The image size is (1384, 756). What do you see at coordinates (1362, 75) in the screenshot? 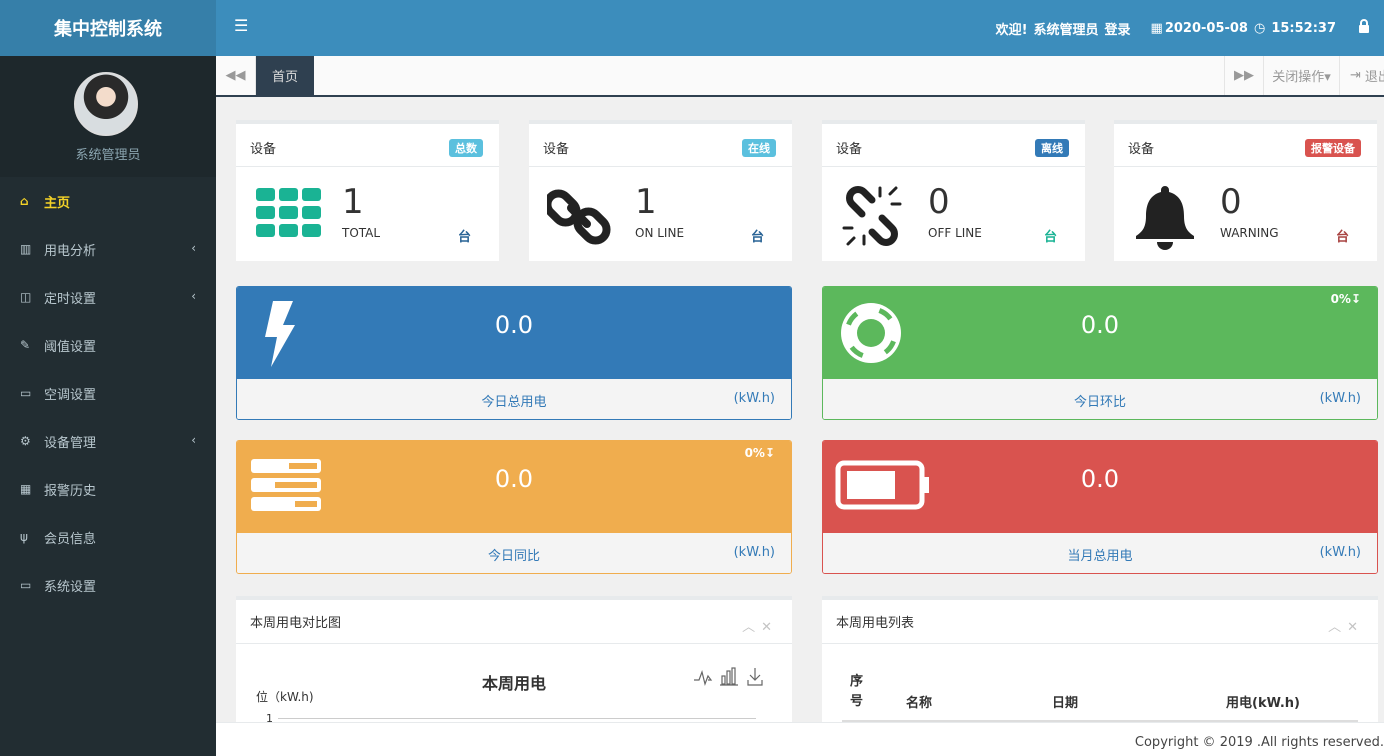
I see `exit-button: ⇥退出` at bounding box center [1362, 75].